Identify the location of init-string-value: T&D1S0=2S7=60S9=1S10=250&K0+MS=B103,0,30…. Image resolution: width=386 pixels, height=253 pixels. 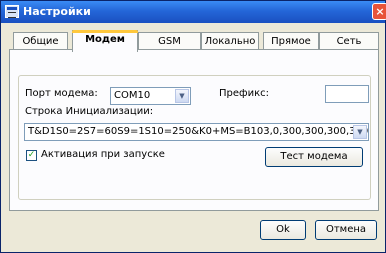
(198, 131).